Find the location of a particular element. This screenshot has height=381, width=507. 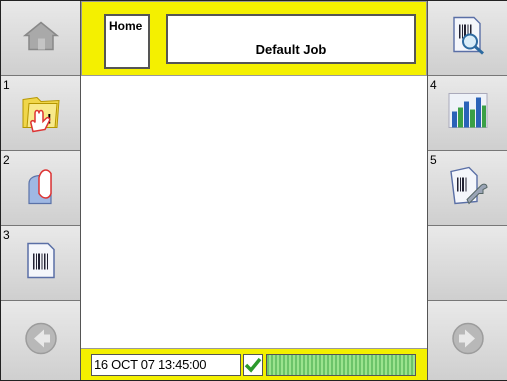

folder-warning-icon: ! is located at coordinates (41, 113).